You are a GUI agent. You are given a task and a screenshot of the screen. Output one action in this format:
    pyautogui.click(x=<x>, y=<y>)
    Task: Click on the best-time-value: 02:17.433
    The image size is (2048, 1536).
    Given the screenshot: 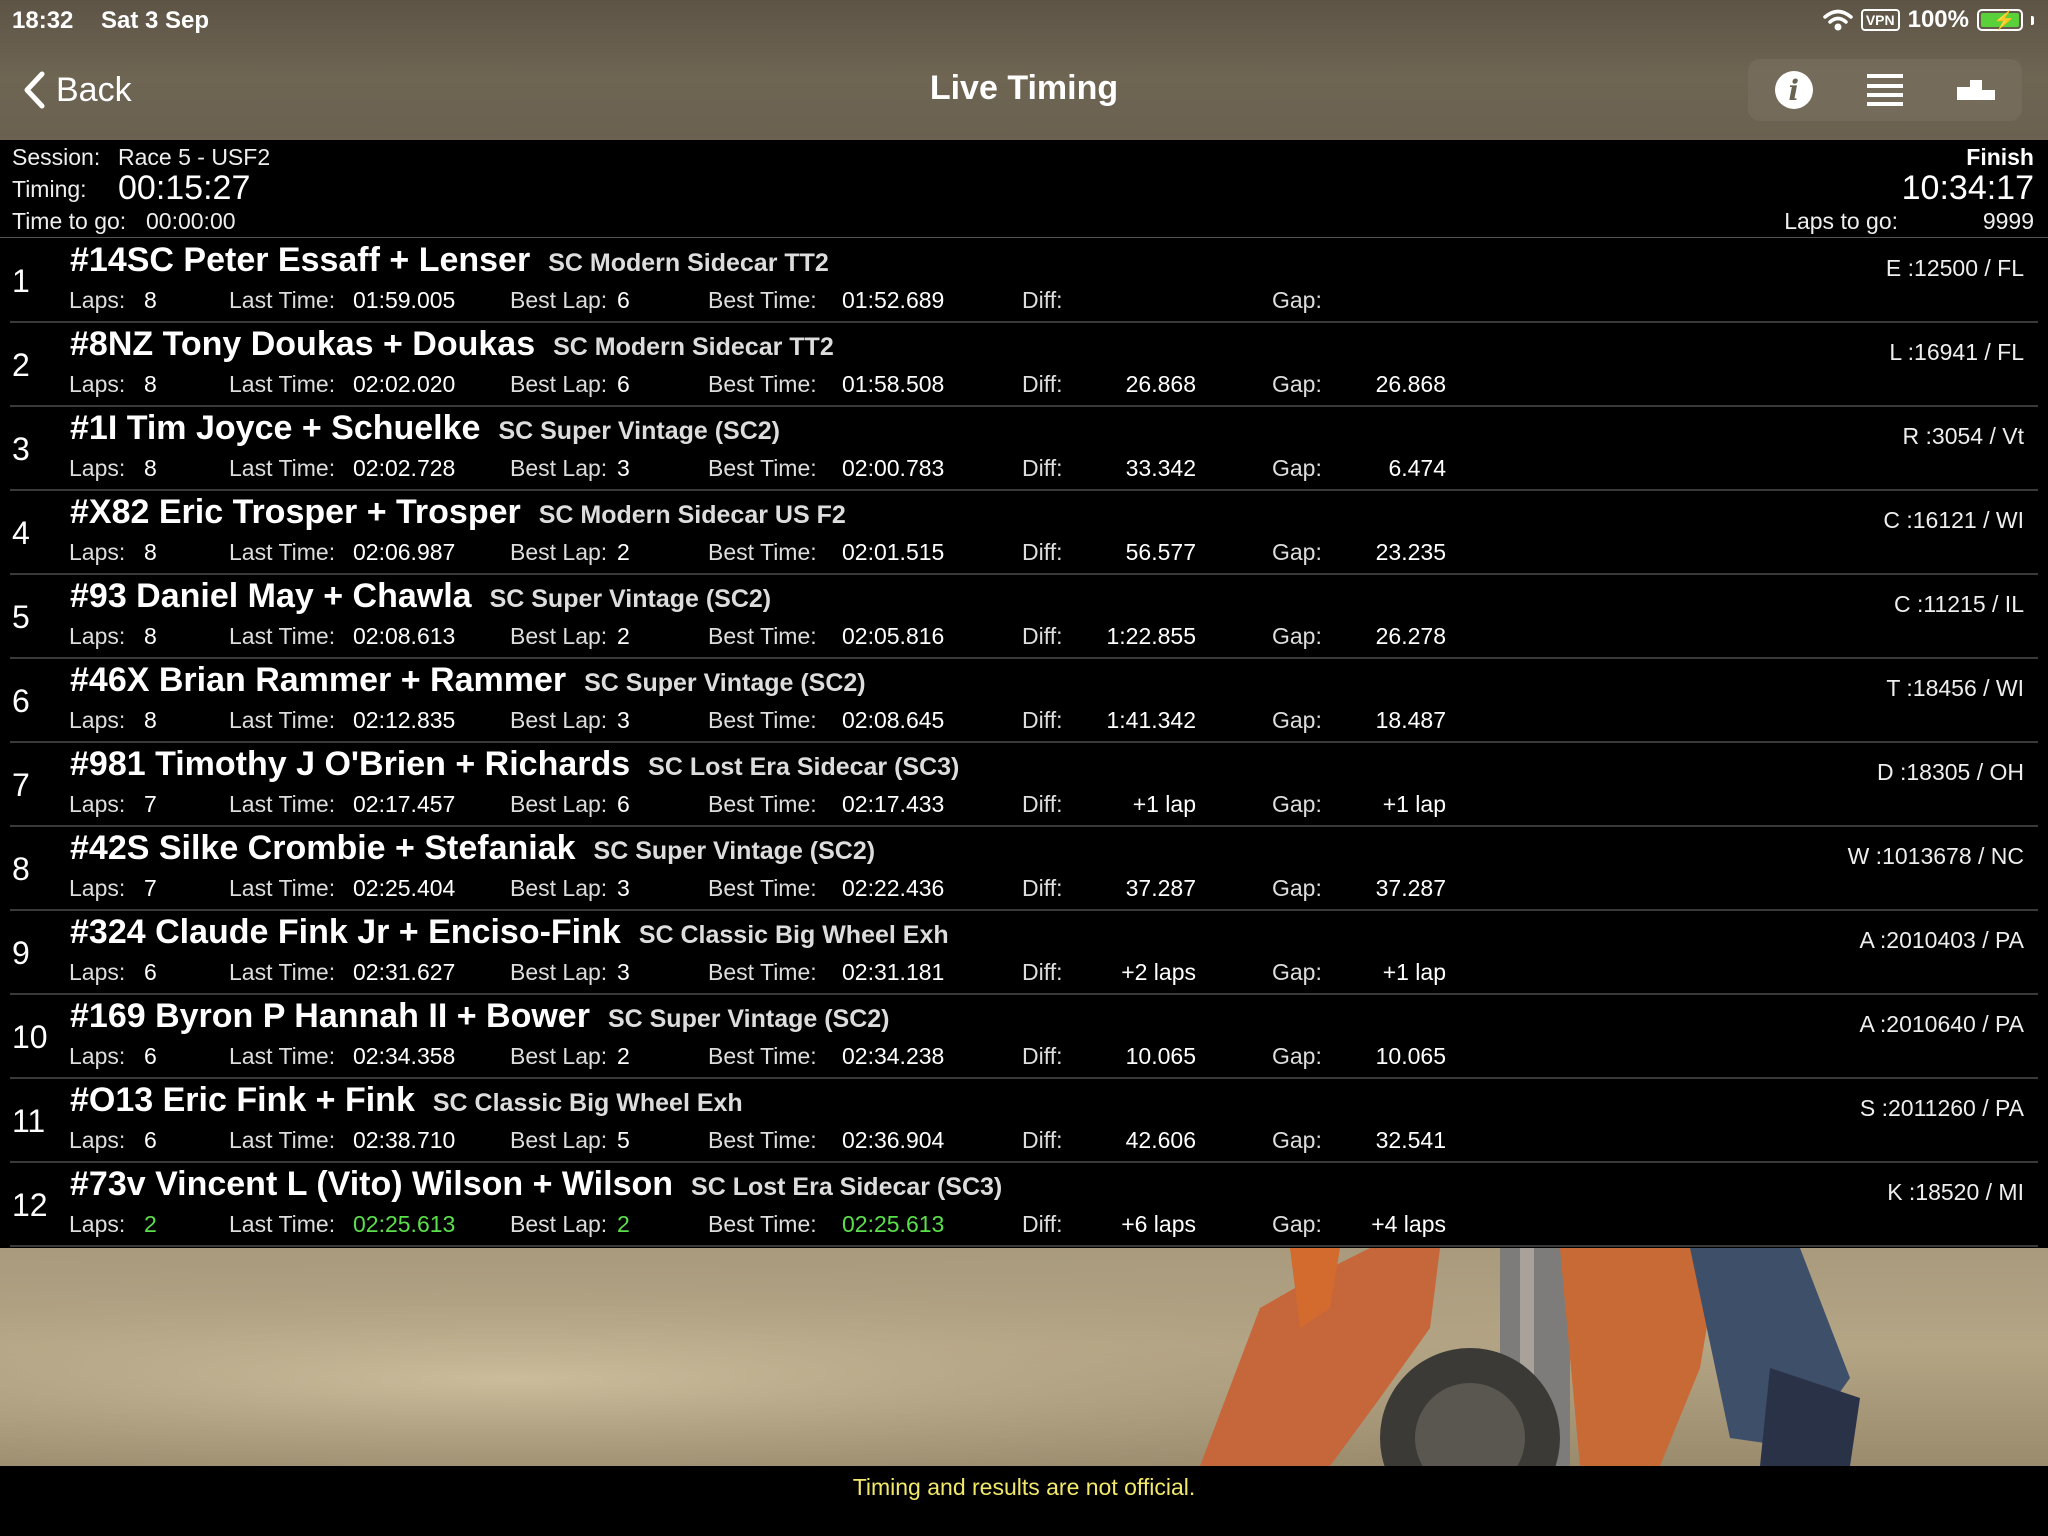 What is the action you would take?
    pyautogui.click(x=893, y=804)
    